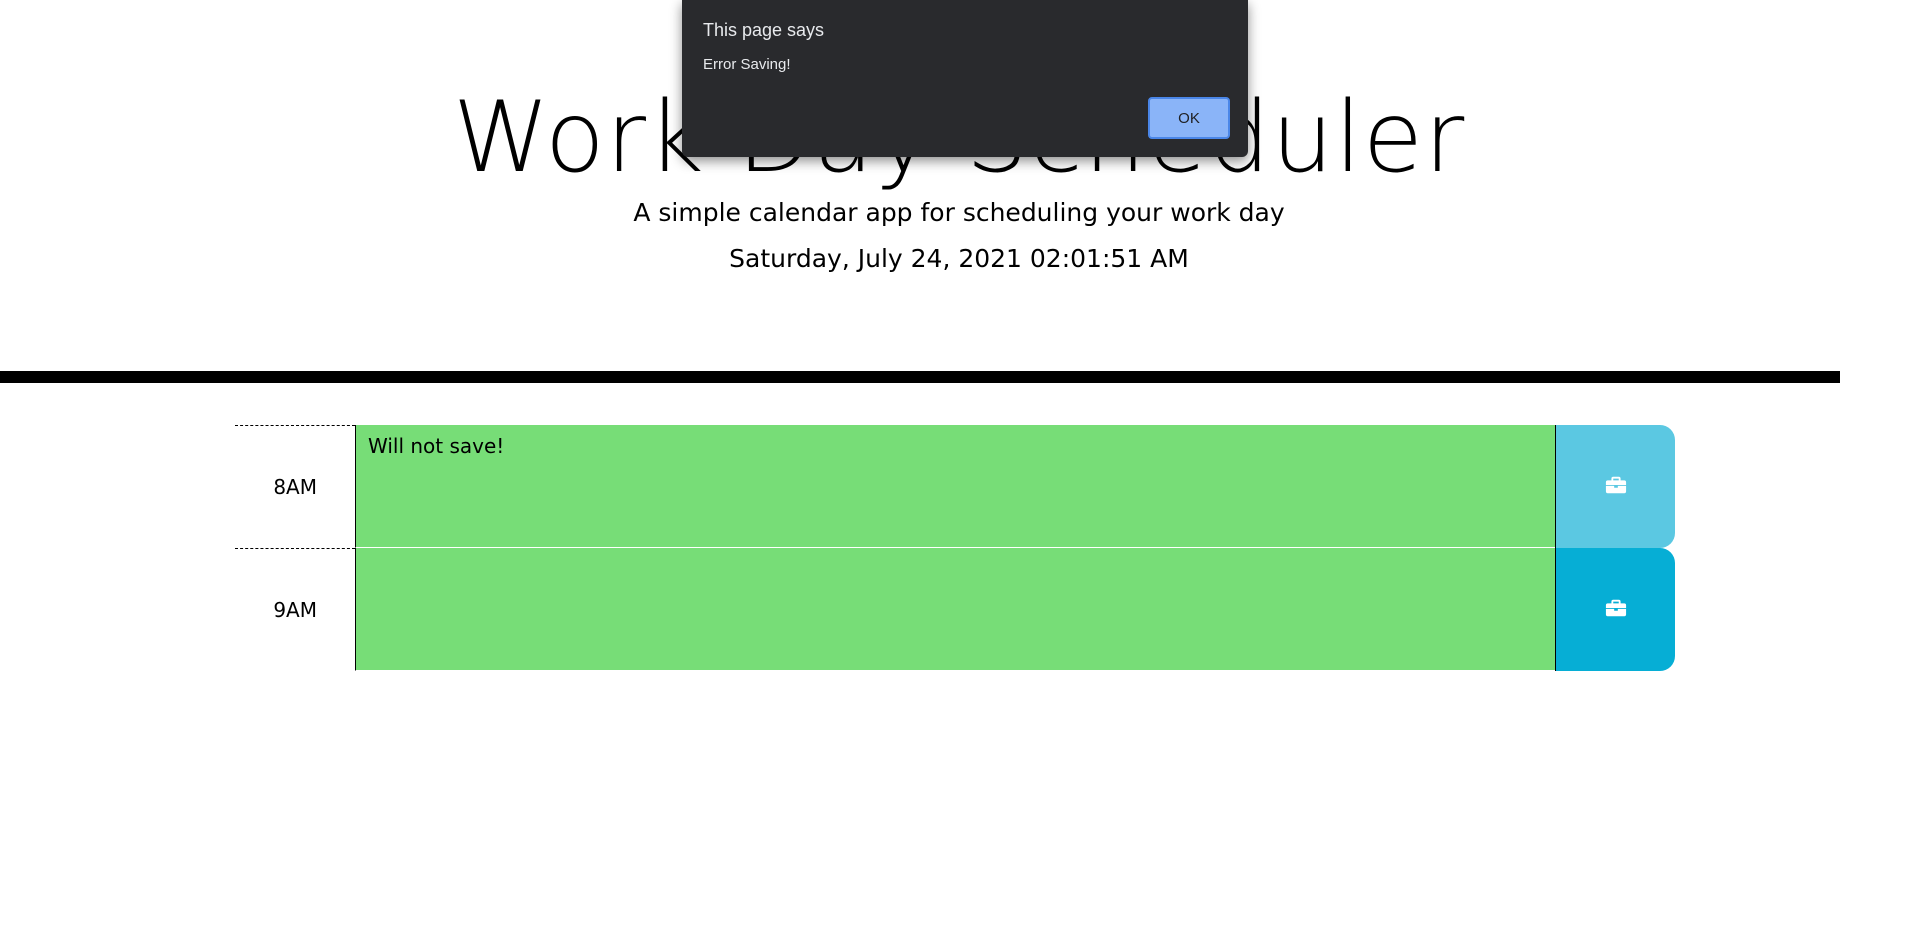 The image size is (1918, 930). I want to click on dialog-message: Error Saving!, so click(747, 64).